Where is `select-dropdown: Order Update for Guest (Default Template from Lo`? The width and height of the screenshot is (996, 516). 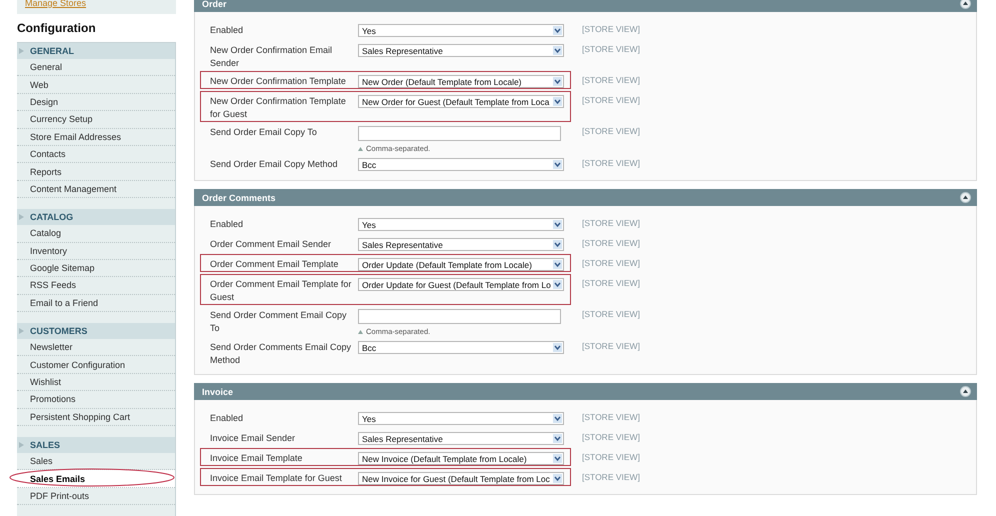 select-dropdown: Order Update for Guest (Default Template from Lo is located at coordinates (461, 284).